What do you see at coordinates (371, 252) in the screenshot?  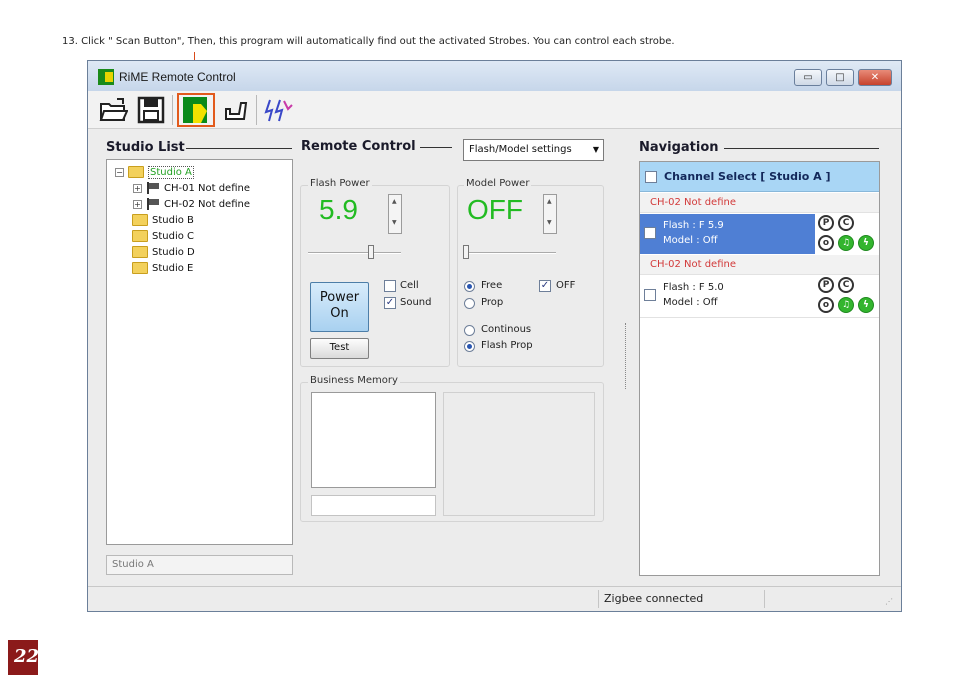 I see `flash-power-slider-thumb` at bounding box center [371, 252].